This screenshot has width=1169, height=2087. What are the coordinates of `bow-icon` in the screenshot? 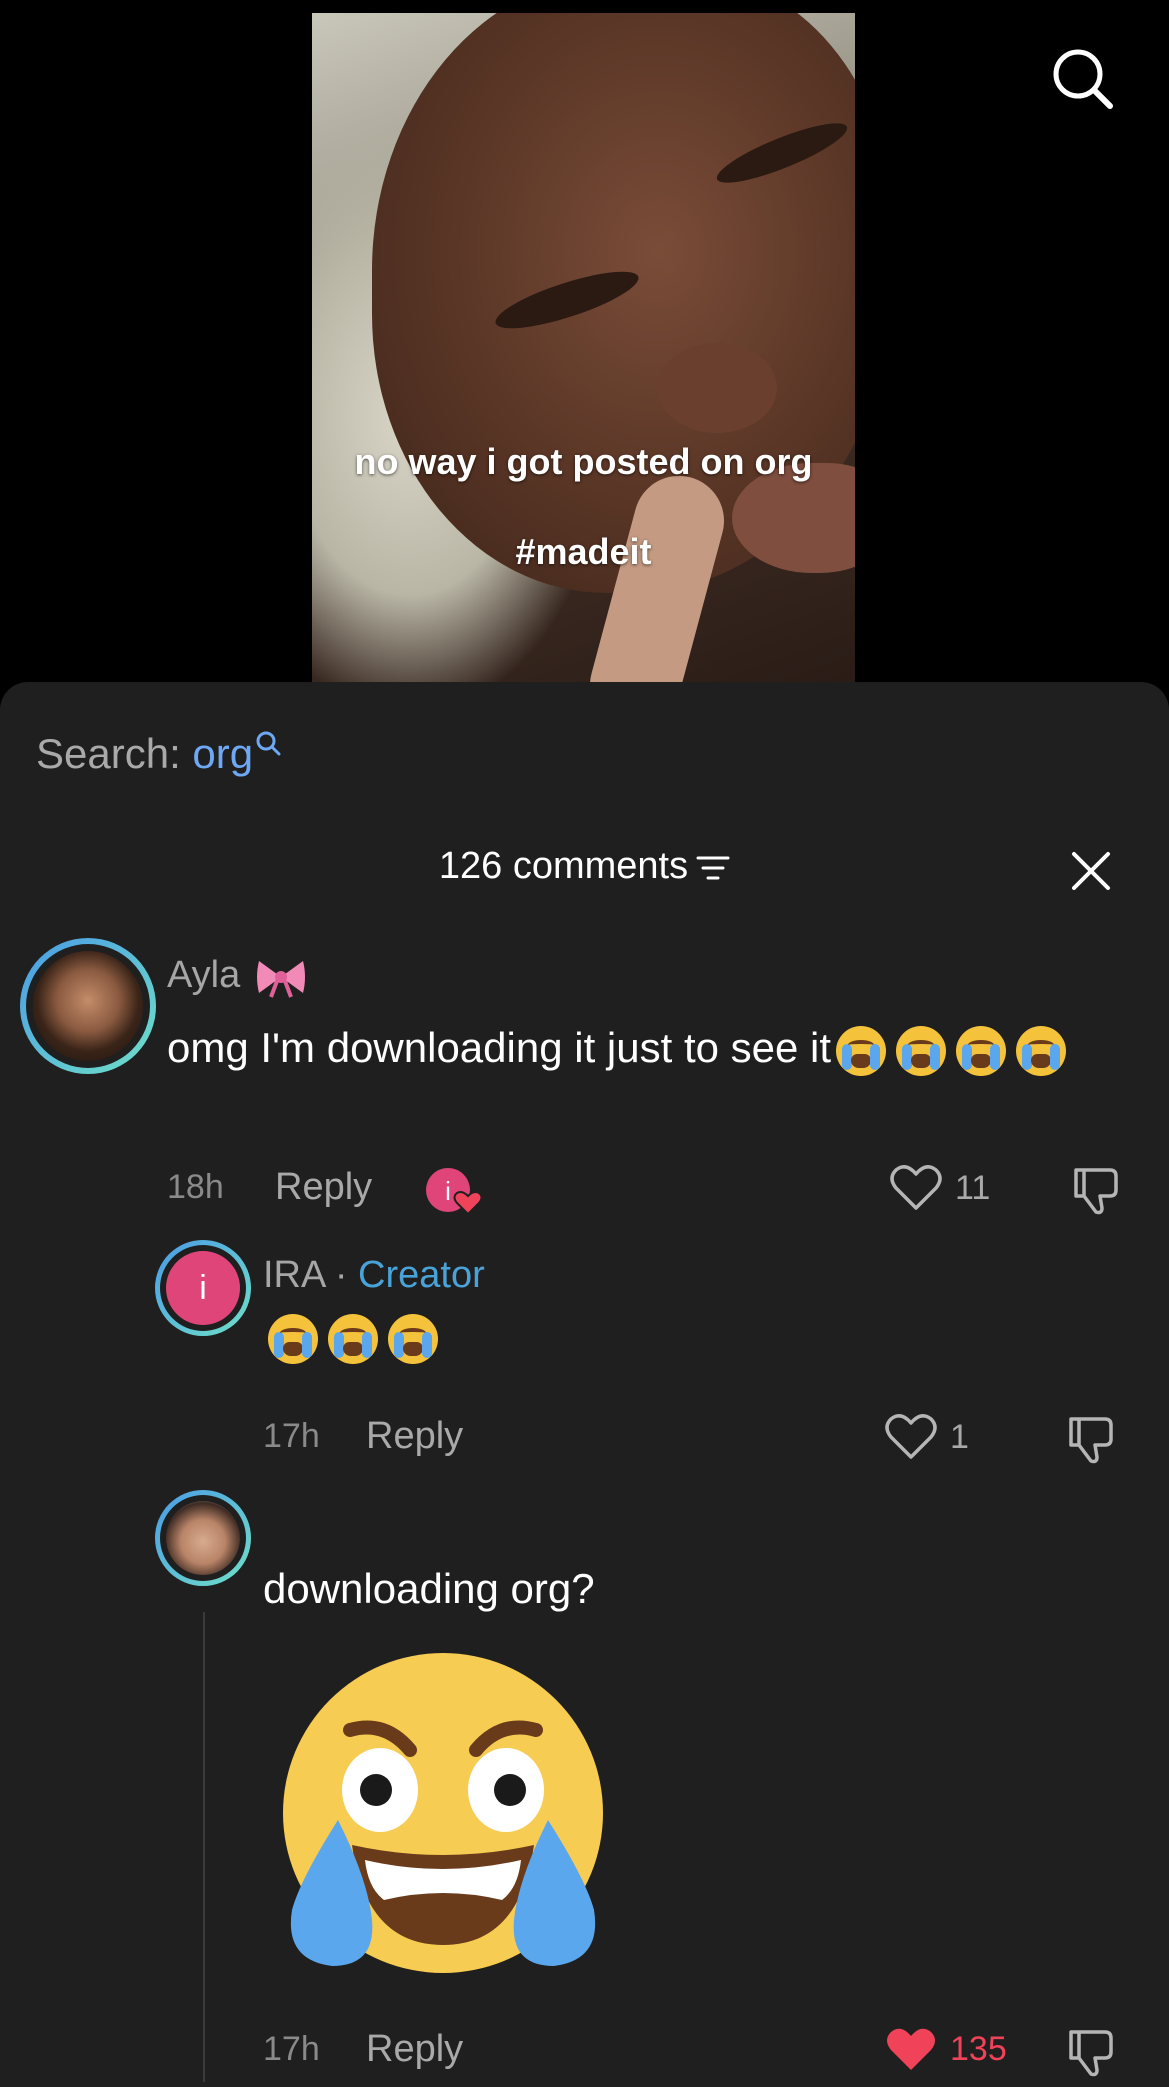 It's located at (280, 979).